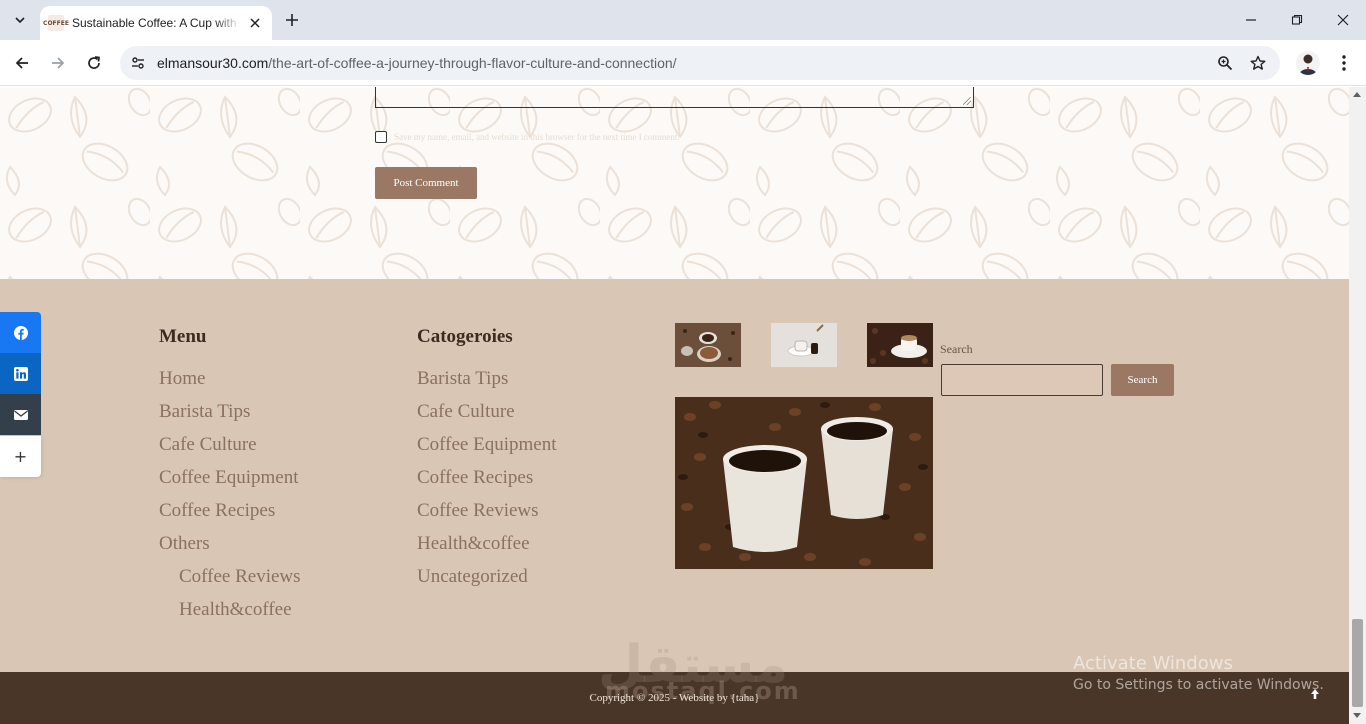 The width and height of the screenshot is (1366, 724). What do you see at coordinates (204, 412) in the screenshot?
I see `menu-link-barista-tips: Barista Tips` at bounding box center [204, 412].